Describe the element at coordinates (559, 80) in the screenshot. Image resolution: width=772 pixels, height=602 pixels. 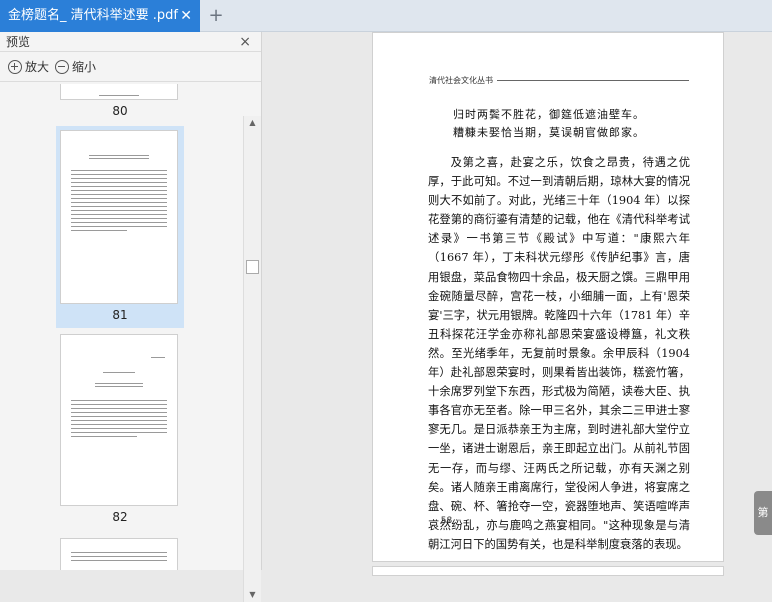
I see `page-header: 清代社会文化丛书` at that location.